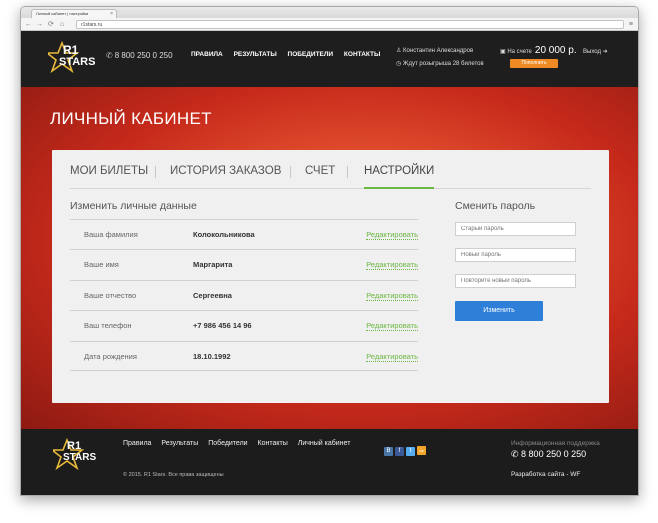 The image size is (658, 523). I want to click on personal-data-title: Изменить личные данные, so click(133, 206).